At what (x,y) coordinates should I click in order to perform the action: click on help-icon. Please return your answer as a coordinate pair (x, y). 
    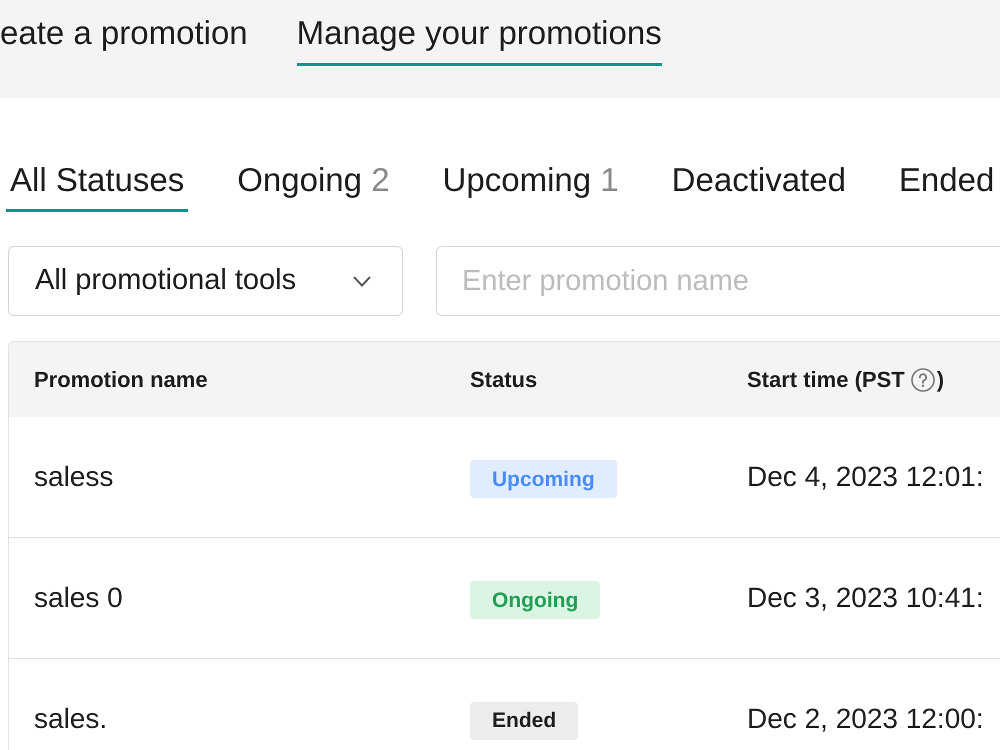
    Looking at the image, I should click on (922, 380).